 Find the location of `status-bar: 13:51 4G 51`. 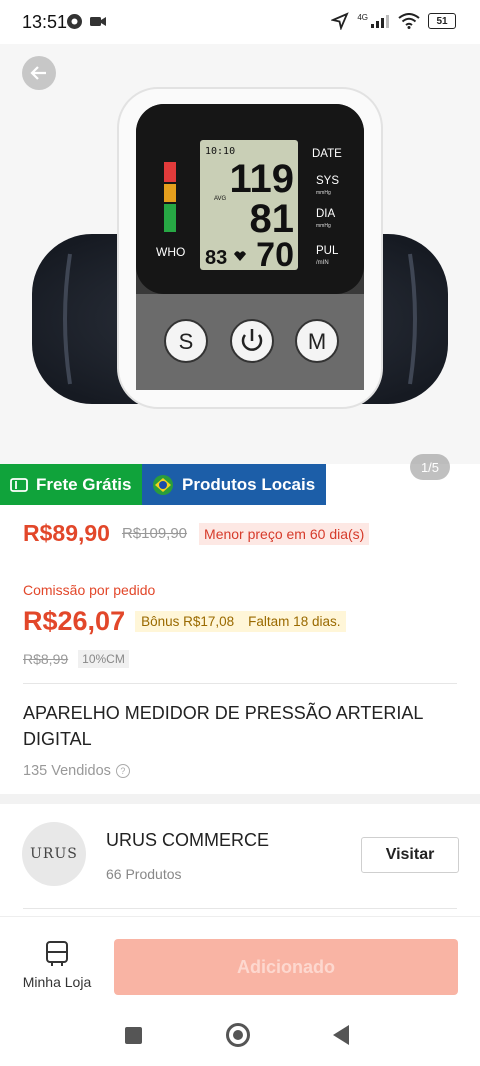

status-bar: 13:51 4G 51 is located at coordinates (240, 22).